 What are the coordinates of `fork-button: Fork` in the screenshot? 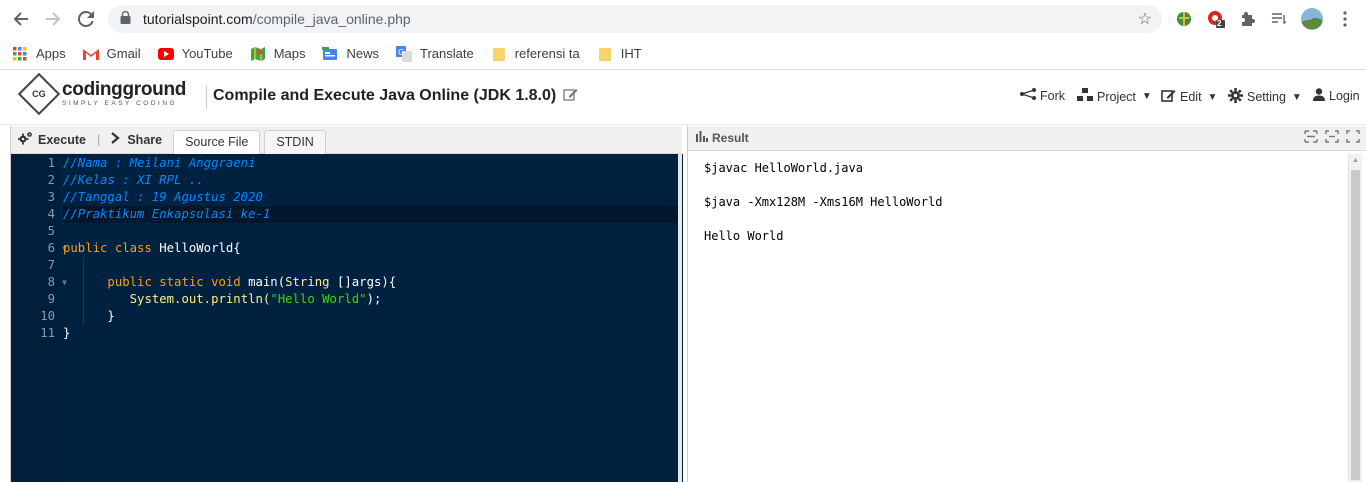 It's located at (1042, 95).